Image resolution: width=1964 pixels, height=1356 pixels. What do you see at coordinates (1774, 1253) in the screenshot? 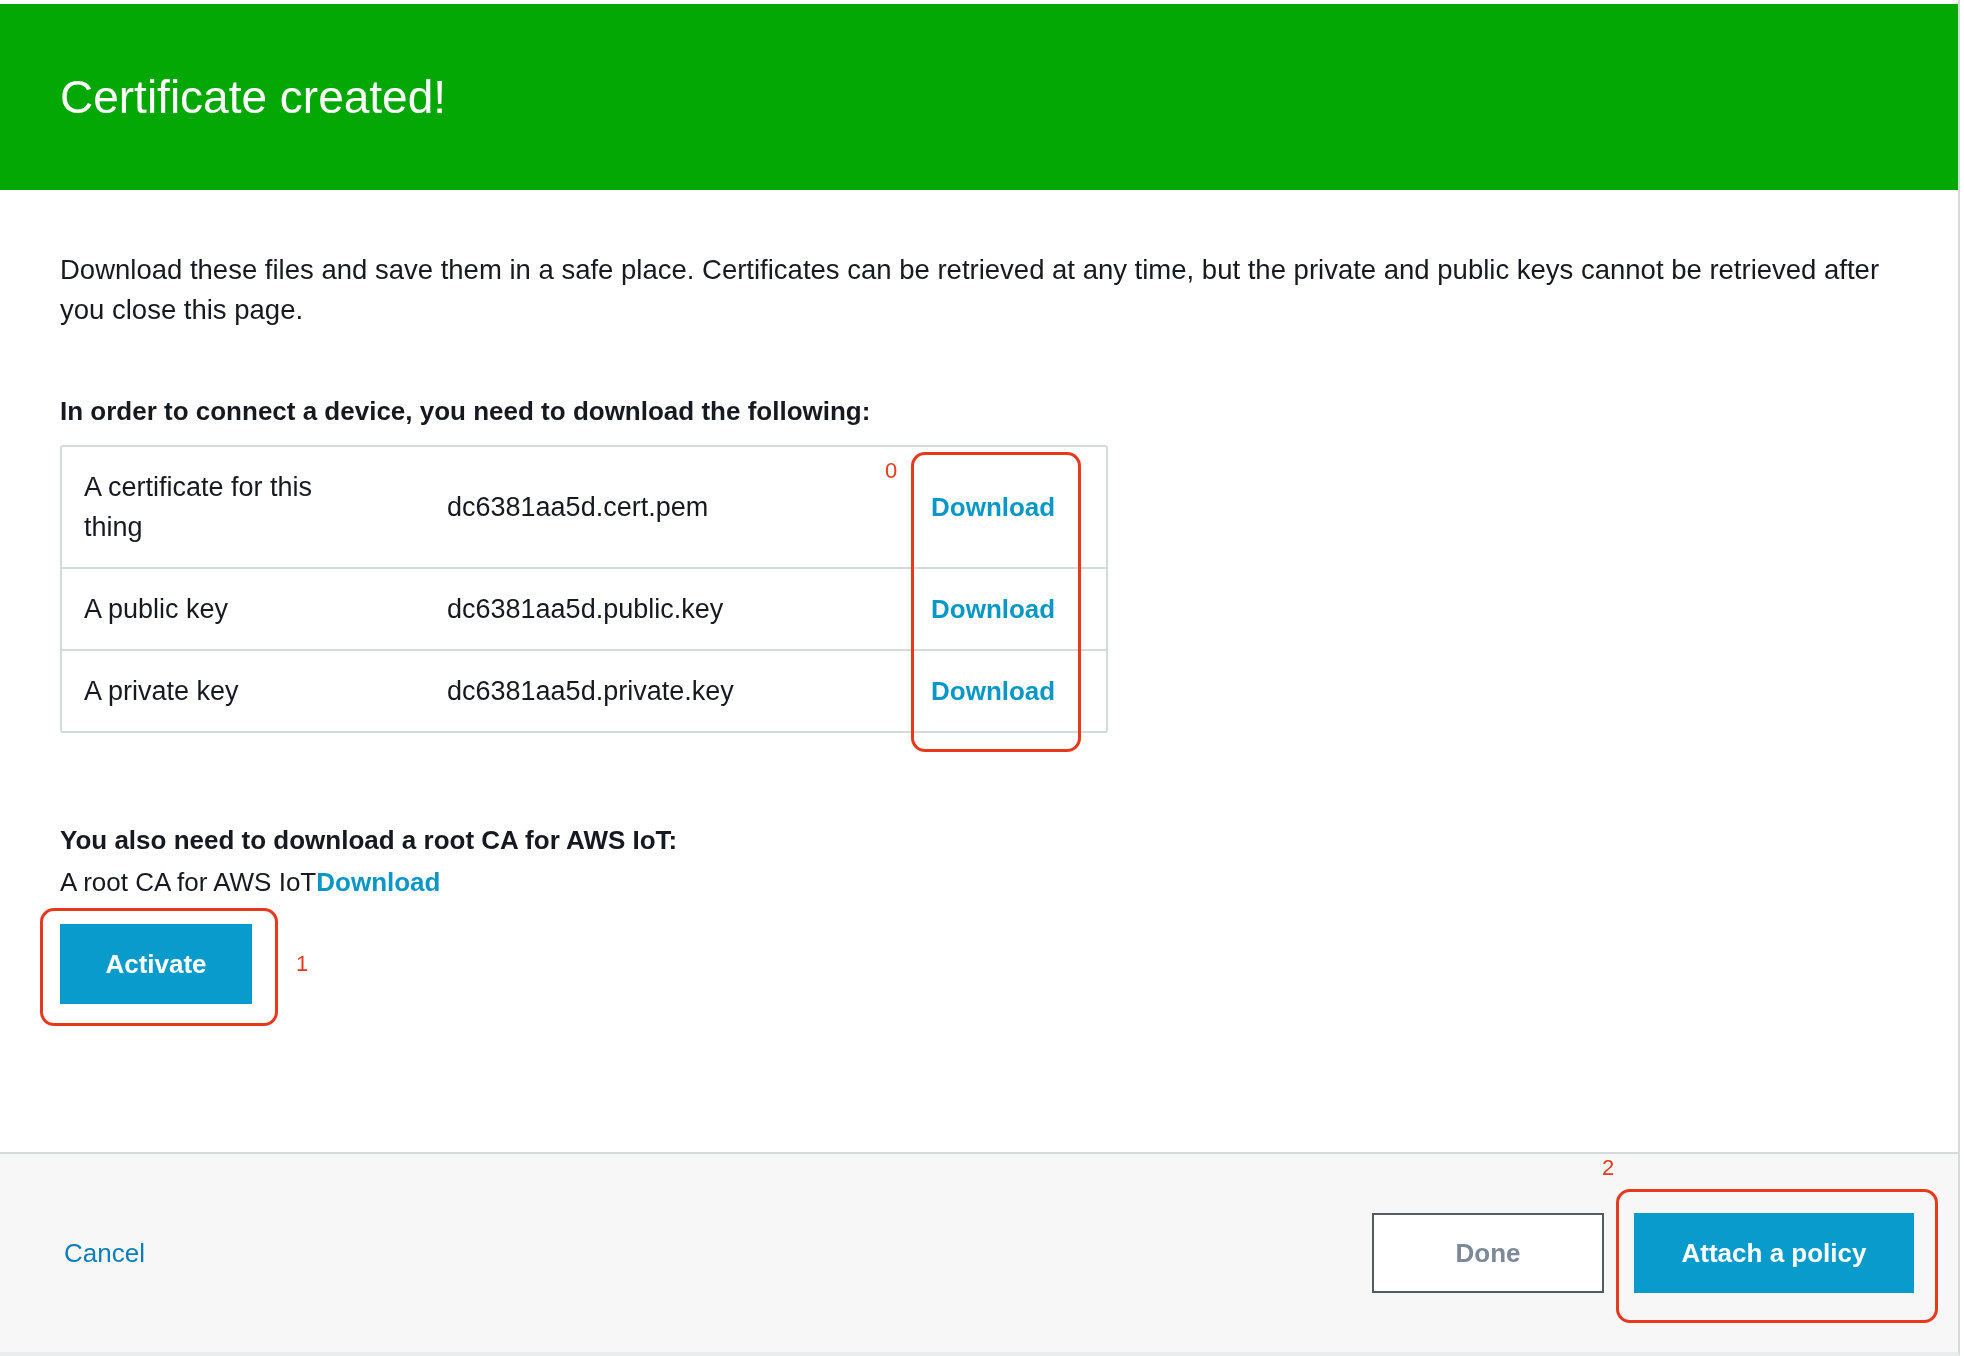
I see `attach-policy-button: Attach a policy` at bounding box center [1774, 1253].